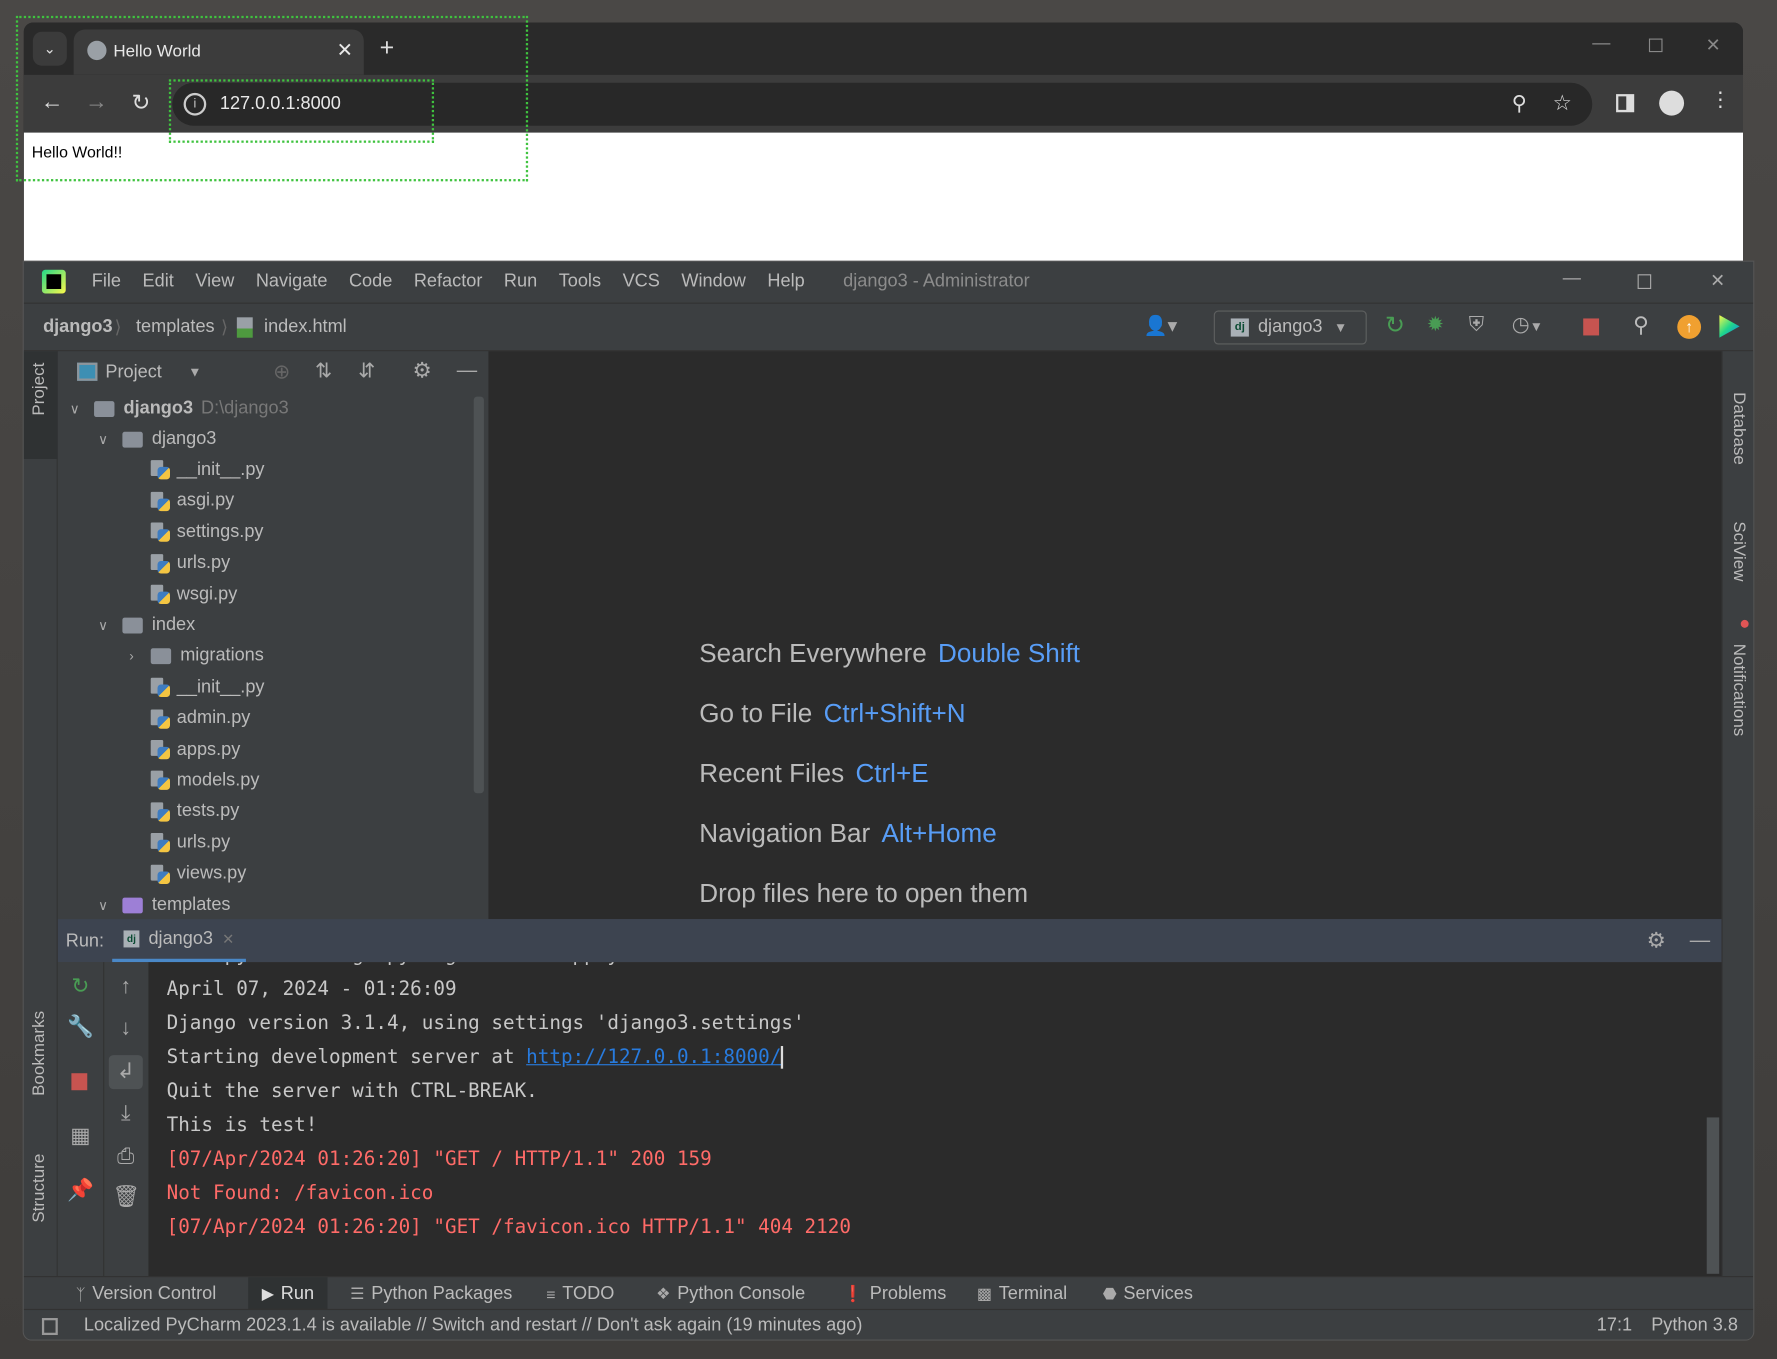 This screenshot has width=1777, height=1359. Describe the element at coordinates (520, 282) in the screenshot. I see `menu-run: Run` at that location.